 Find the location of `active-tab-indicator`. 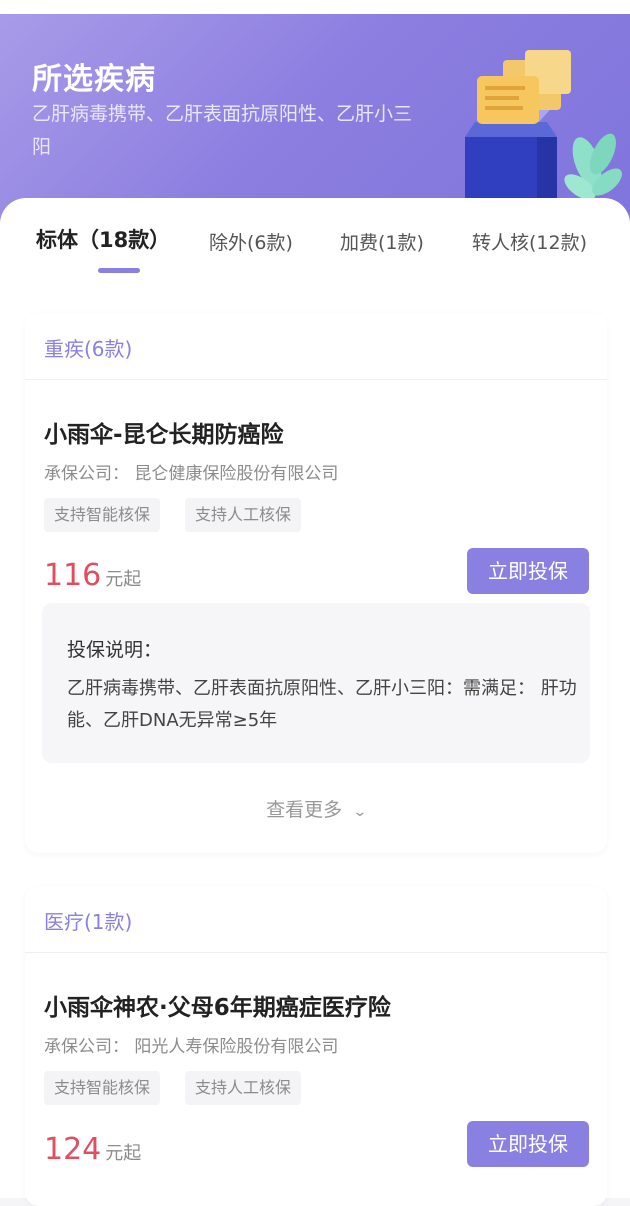

active-tab-indicator is located at coordinates (119, 270).